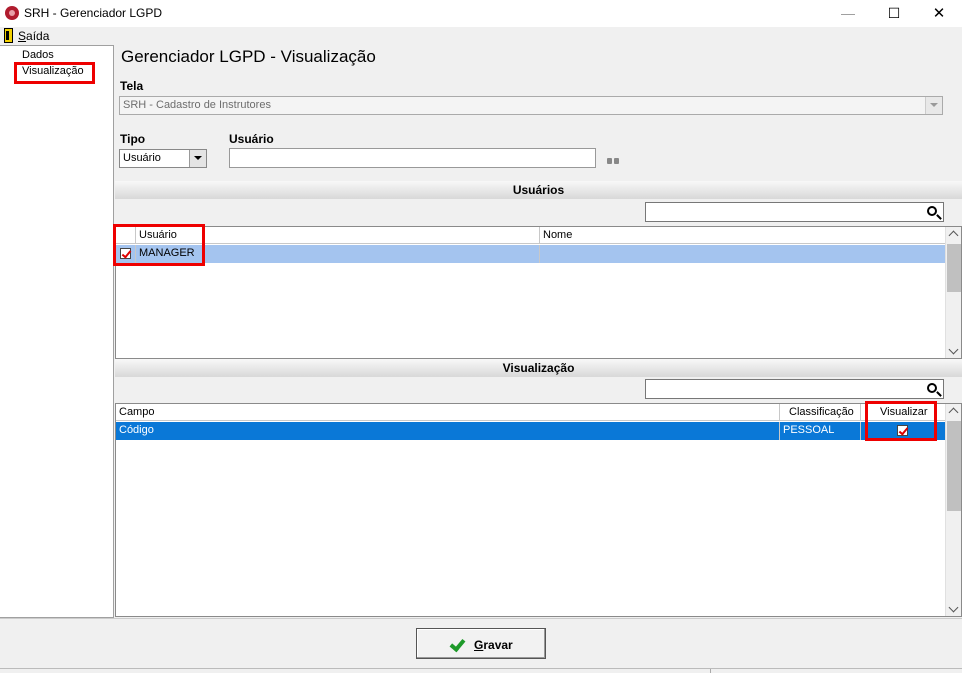 Image resolution: width=962 pixels, height=673 pixels. I want to click on tipo-dropdown-icon, so click(197, 158).